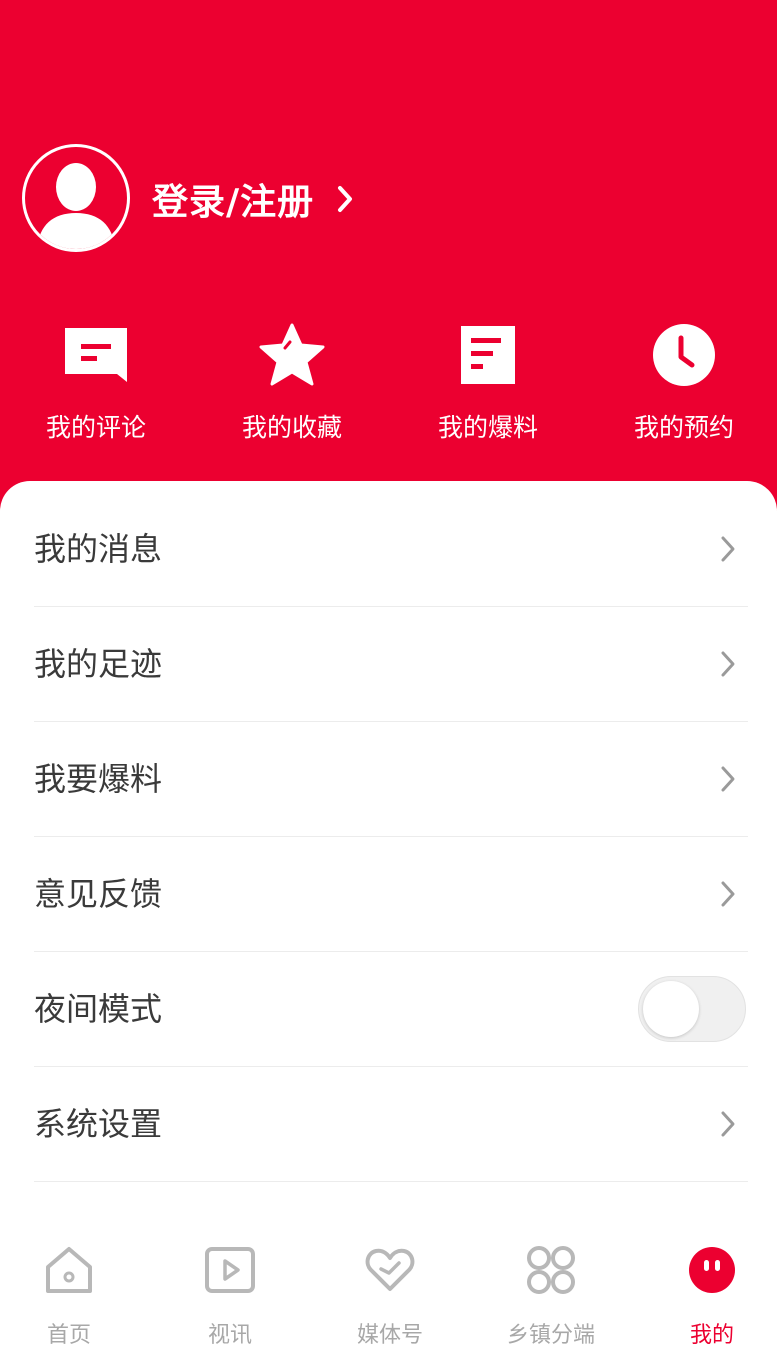 Image resolution: width=777 pixels, height=1349 pixels. I want to click on profile-face-icon, so click(712, 1270).